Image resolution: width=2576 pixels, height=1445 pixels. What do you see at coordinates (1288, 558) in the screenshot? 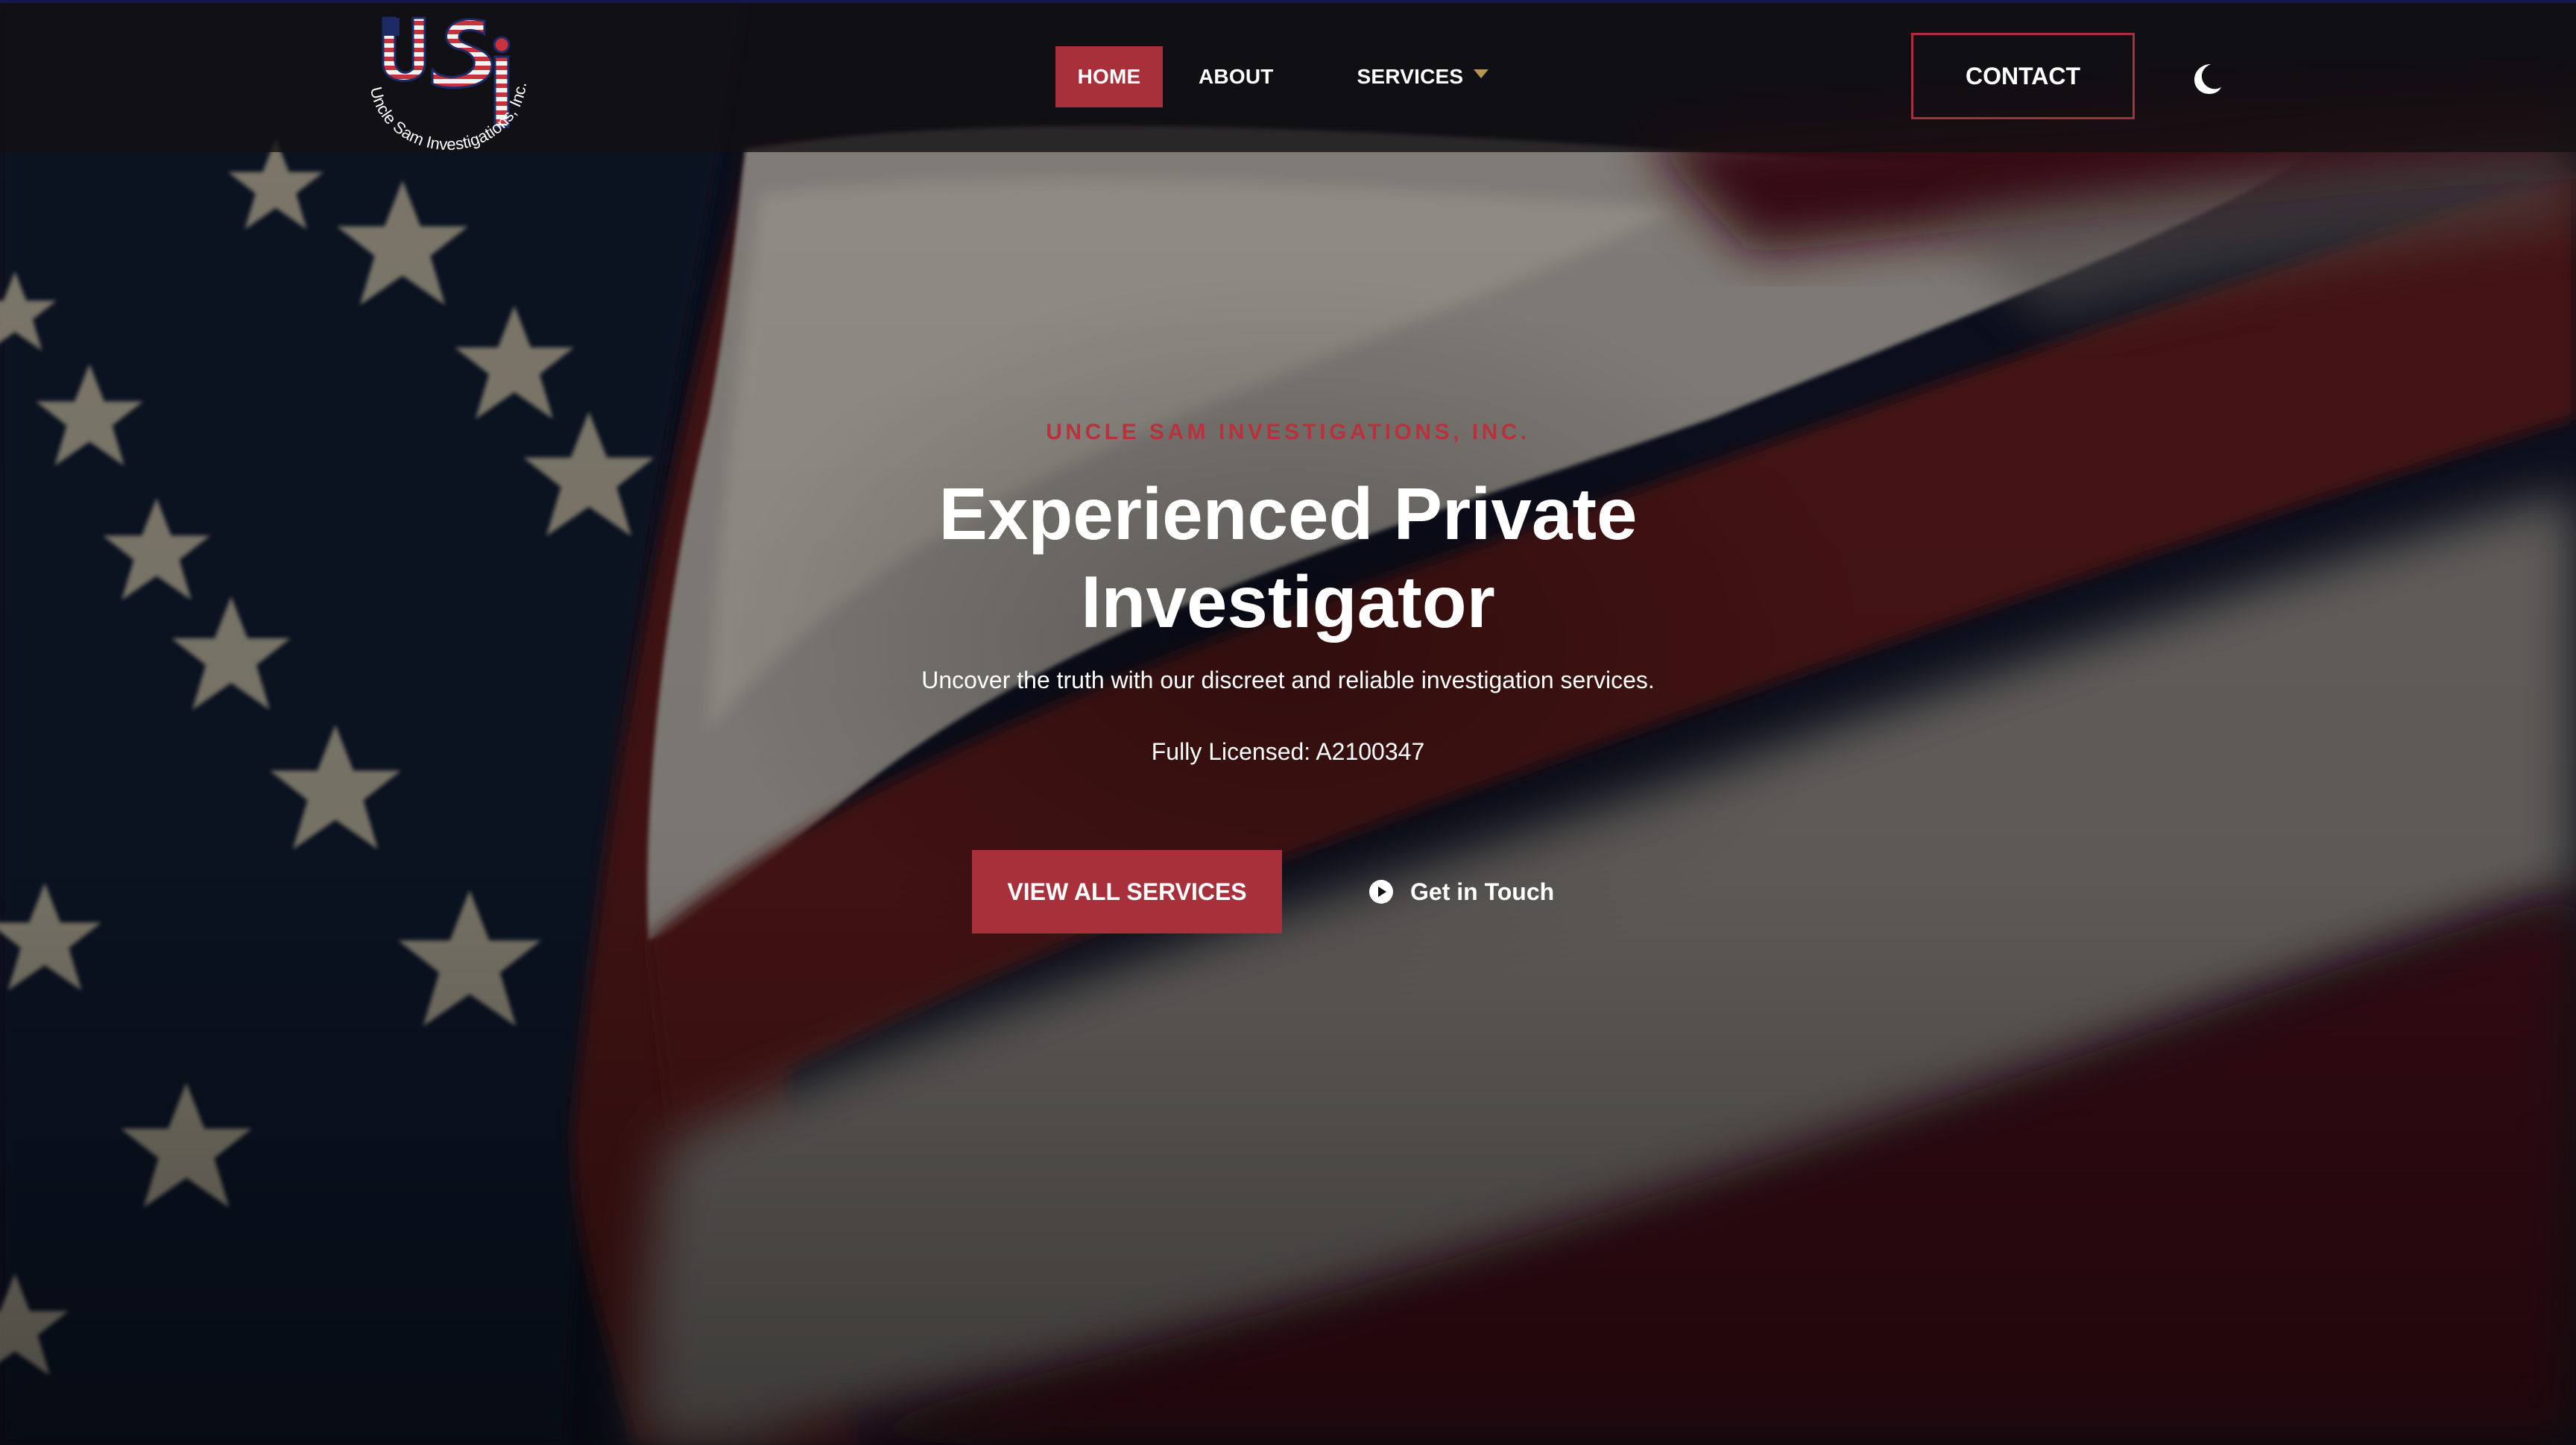
I see `hero-title: Experienced Private Investigator` at bounding box center [1288, 558].